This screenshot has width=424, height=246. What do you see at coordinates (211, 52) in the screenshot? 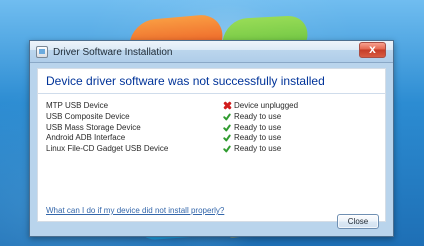
I see `dialog-title-bar: Driver Software Installation x` at bounding box center [211, 52].